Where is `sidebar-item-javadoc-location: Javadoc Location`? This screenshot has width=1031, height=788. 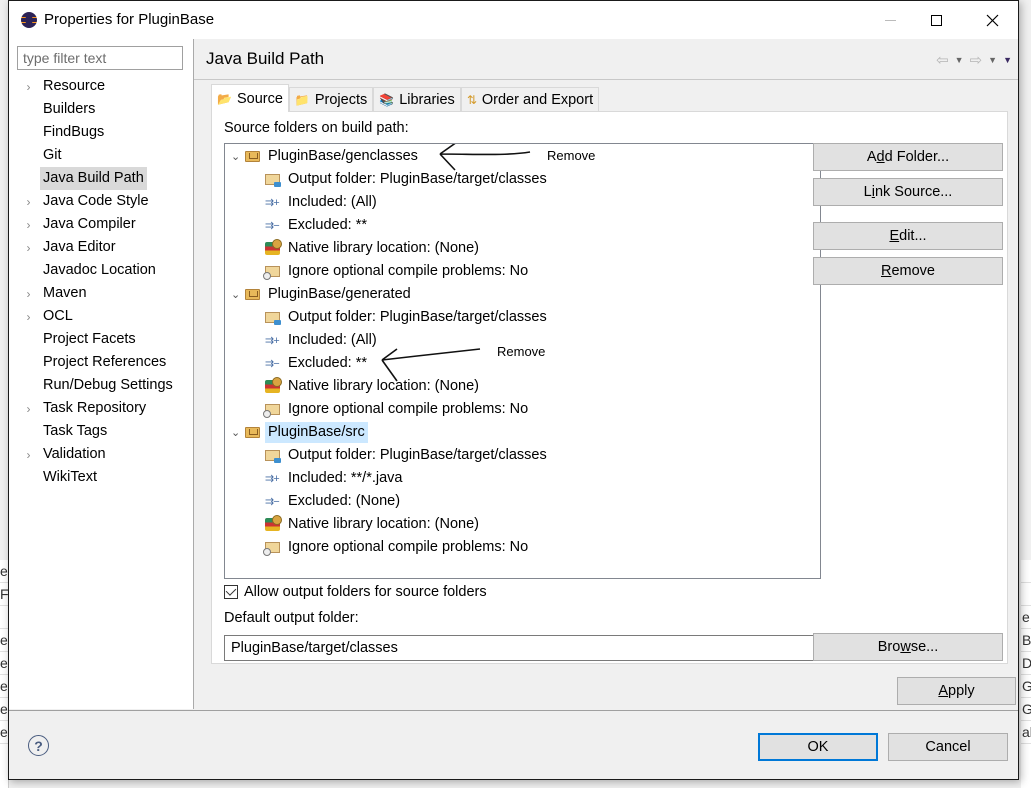 sidebar-item-javadoc-location: Javadoc Location is located at coordinates (104, 270).